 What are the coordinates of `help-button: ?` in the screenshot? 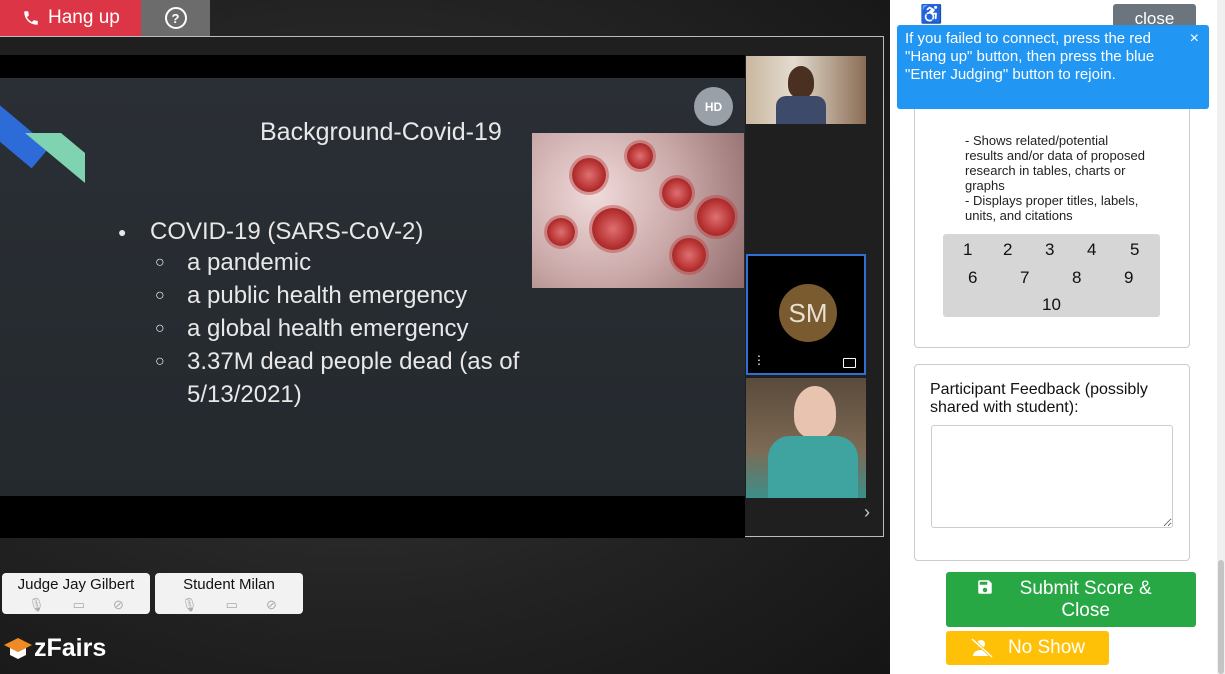 It's located at (175, 18).